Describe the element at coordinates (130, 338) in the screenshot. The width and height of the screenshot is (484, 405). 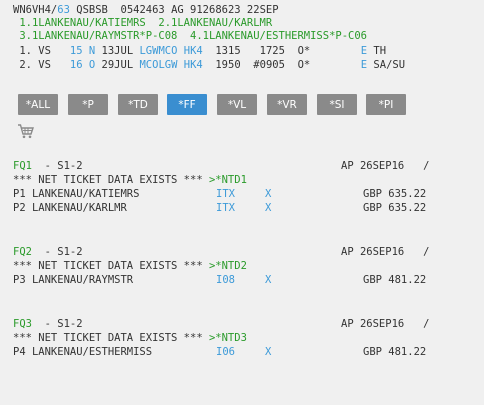
I see `net-ticket-line: *** NET TICKET DATA EXISTS *** >*NTD3` at that location.